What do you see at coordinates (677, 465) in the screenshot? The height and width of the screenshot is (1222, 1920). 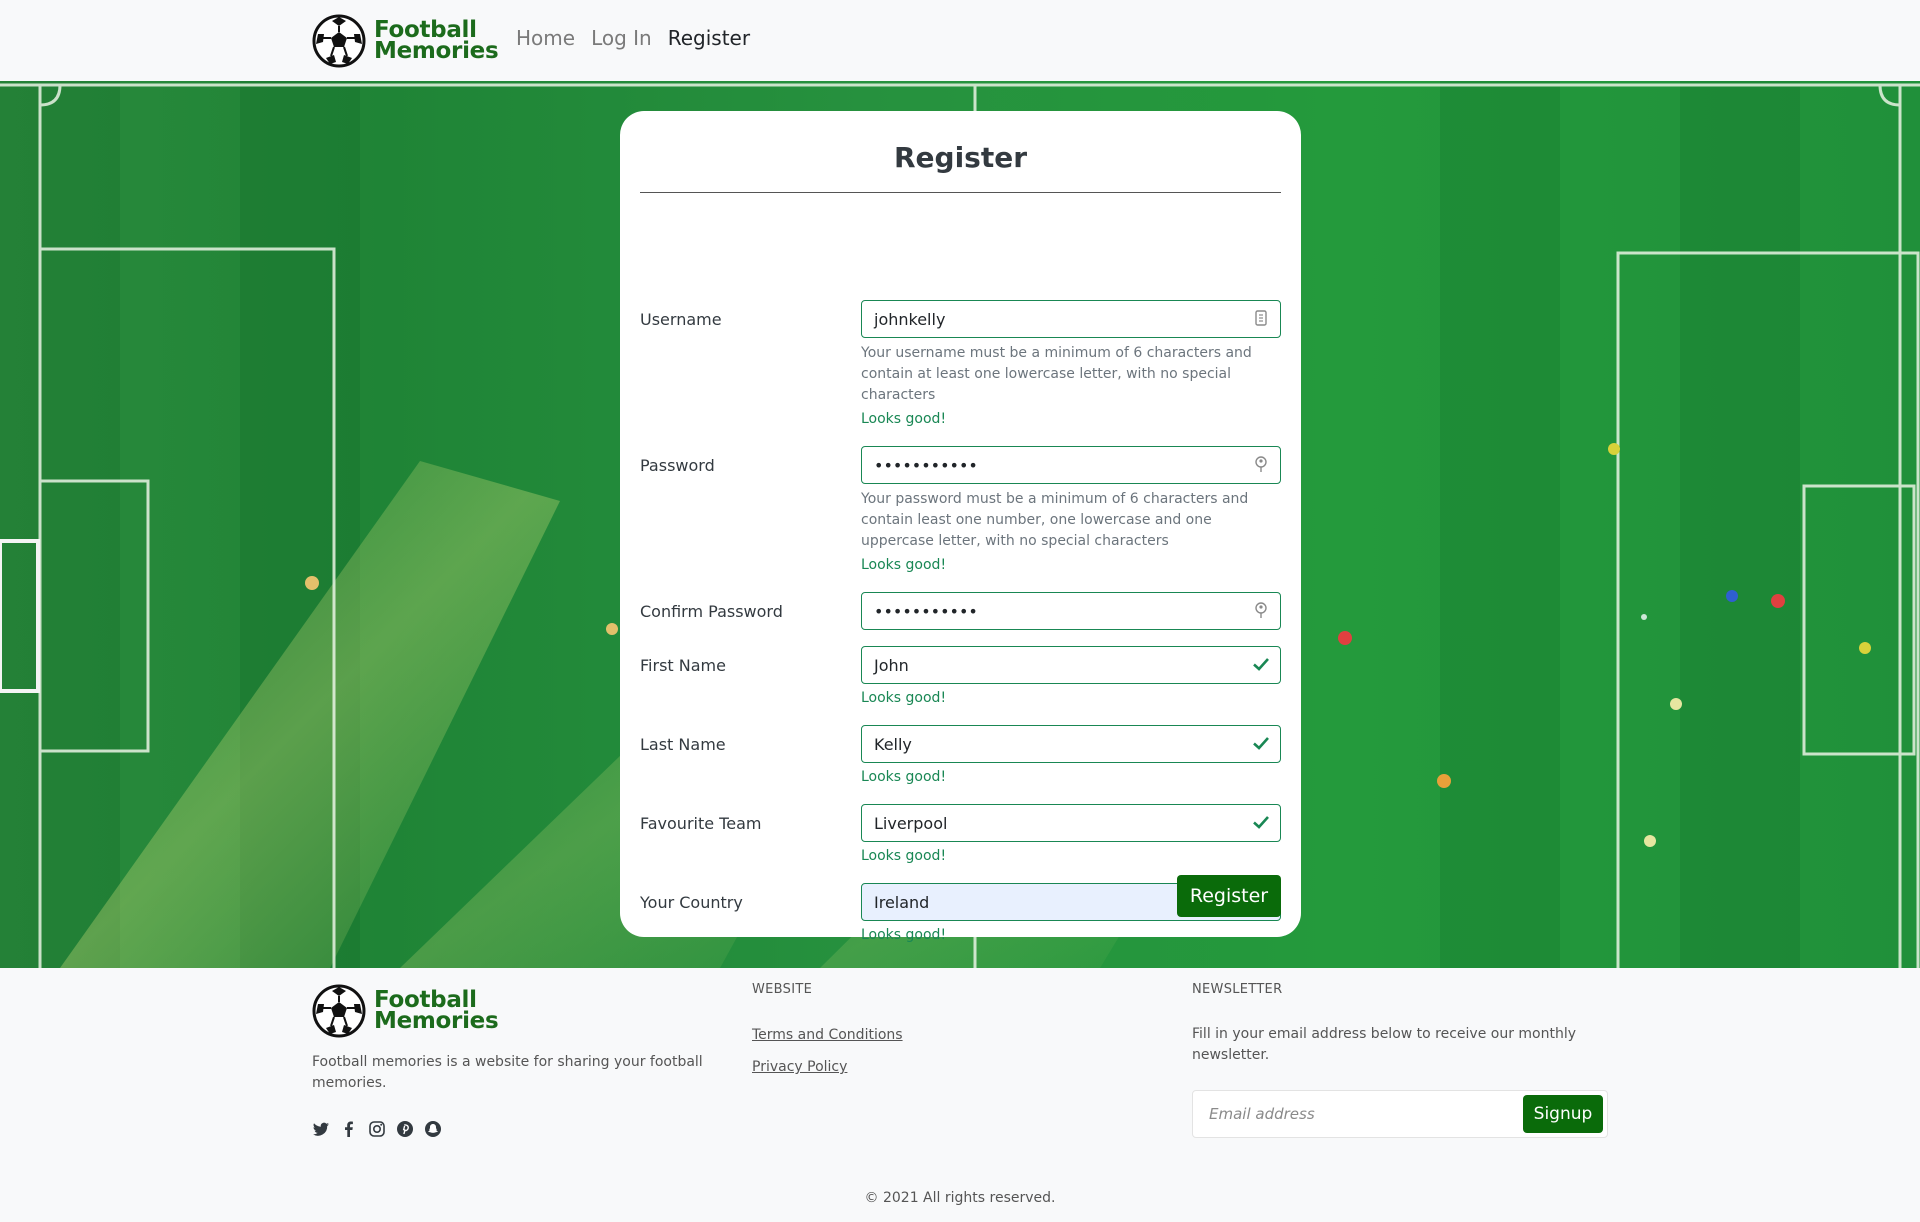 I see `password-label: Password` at bounding box center [677, 465].